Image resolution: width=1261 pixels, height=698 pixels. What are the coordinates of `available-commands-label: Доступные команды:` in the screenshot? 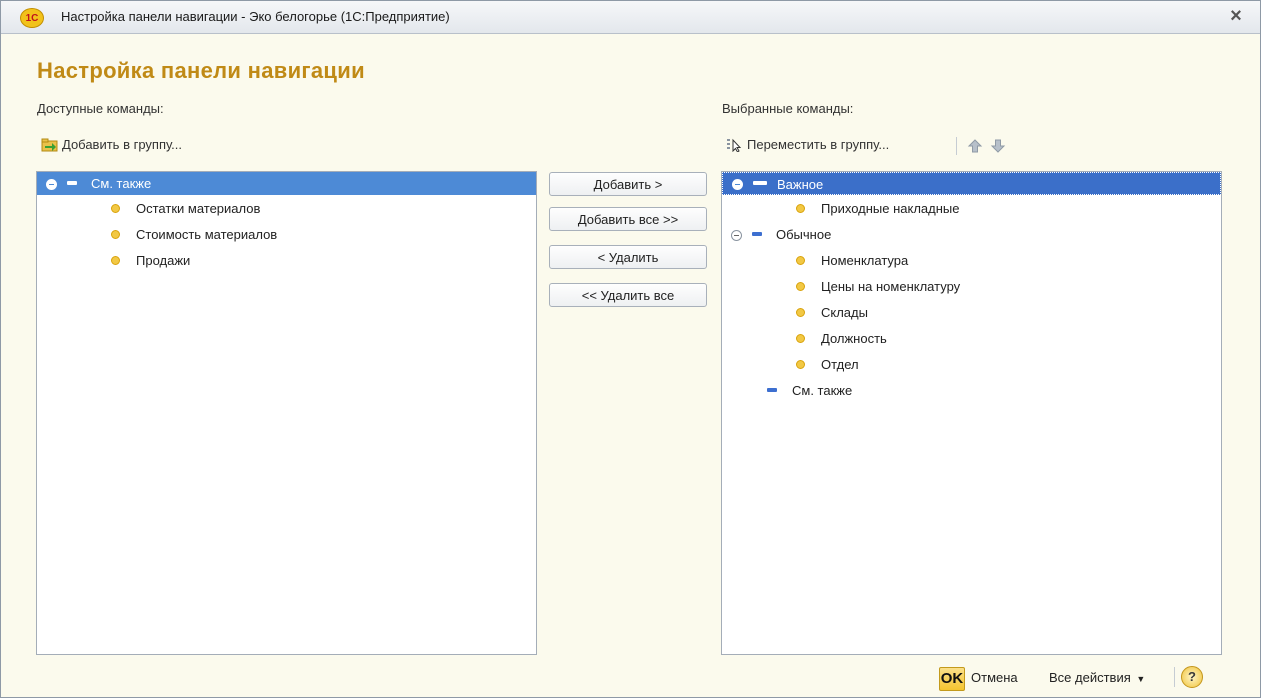 It's located at (100, 108).